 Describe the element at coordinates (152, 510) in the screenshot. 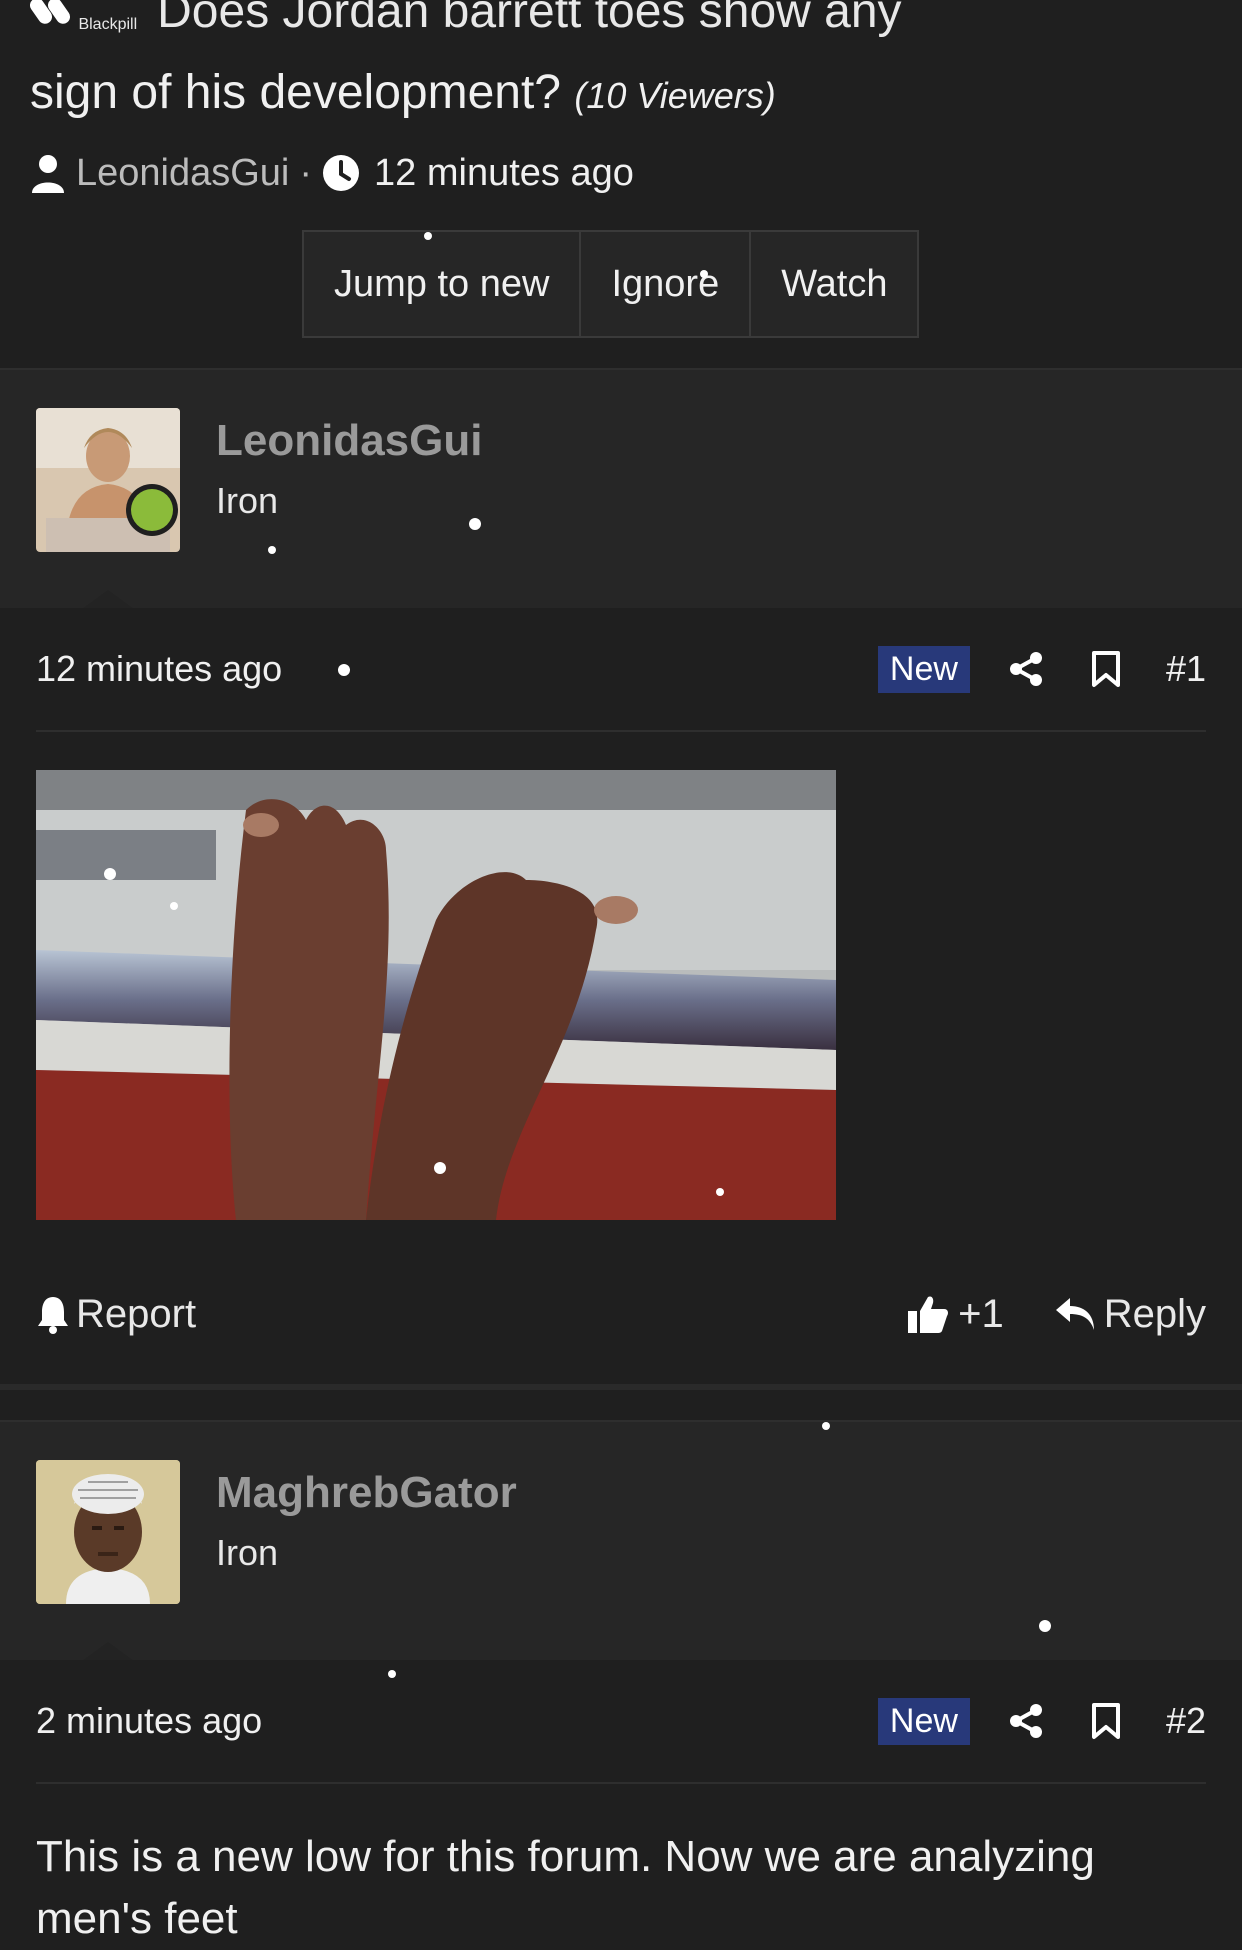

I see `online-indicator` at that location.